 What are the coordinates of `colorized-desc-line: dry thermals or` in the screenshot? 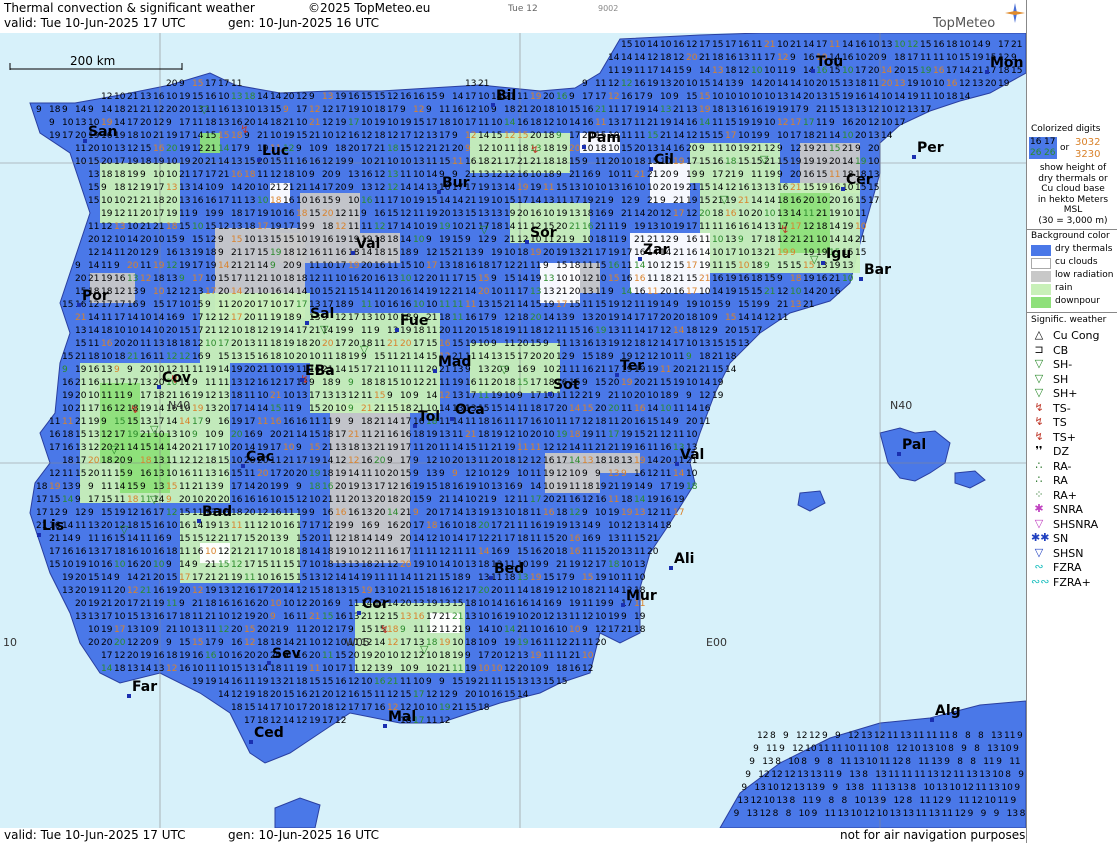 It's located at (1073, 179).